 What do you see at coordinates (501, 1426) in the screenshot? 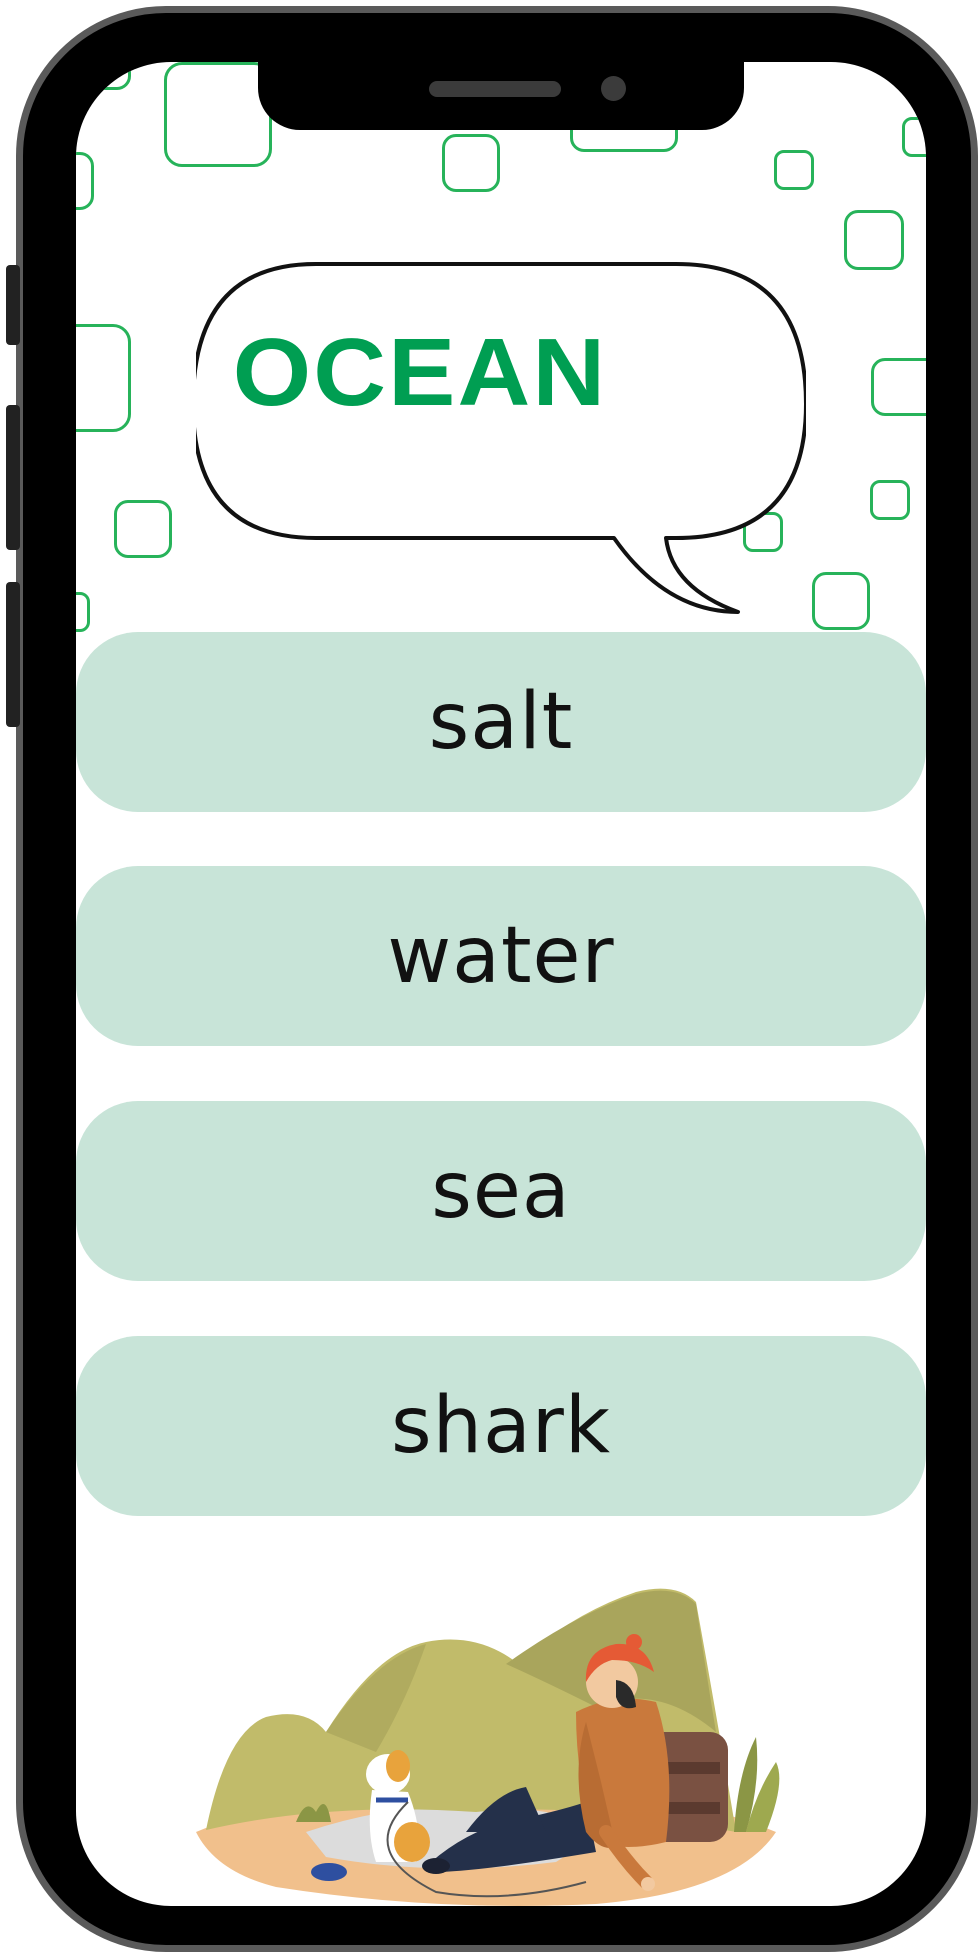
I see `option-shark: shark` at bounding box center [501, 1426].